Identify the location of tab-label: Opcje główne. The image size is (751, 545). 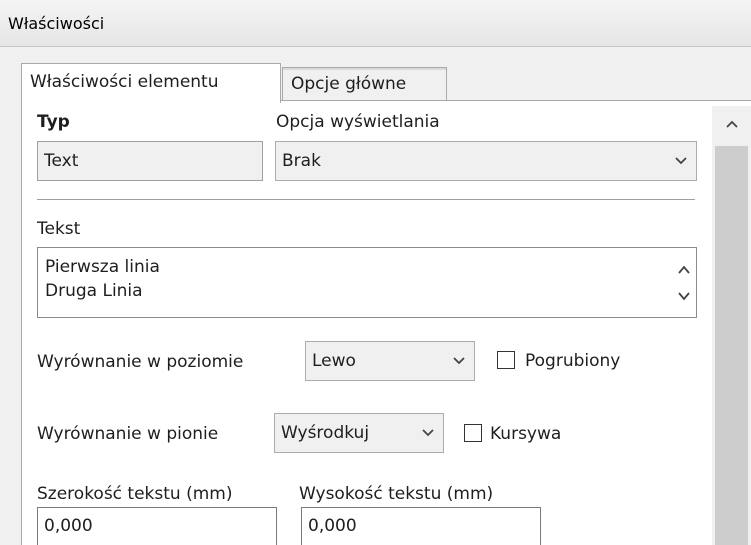
(349, 84).